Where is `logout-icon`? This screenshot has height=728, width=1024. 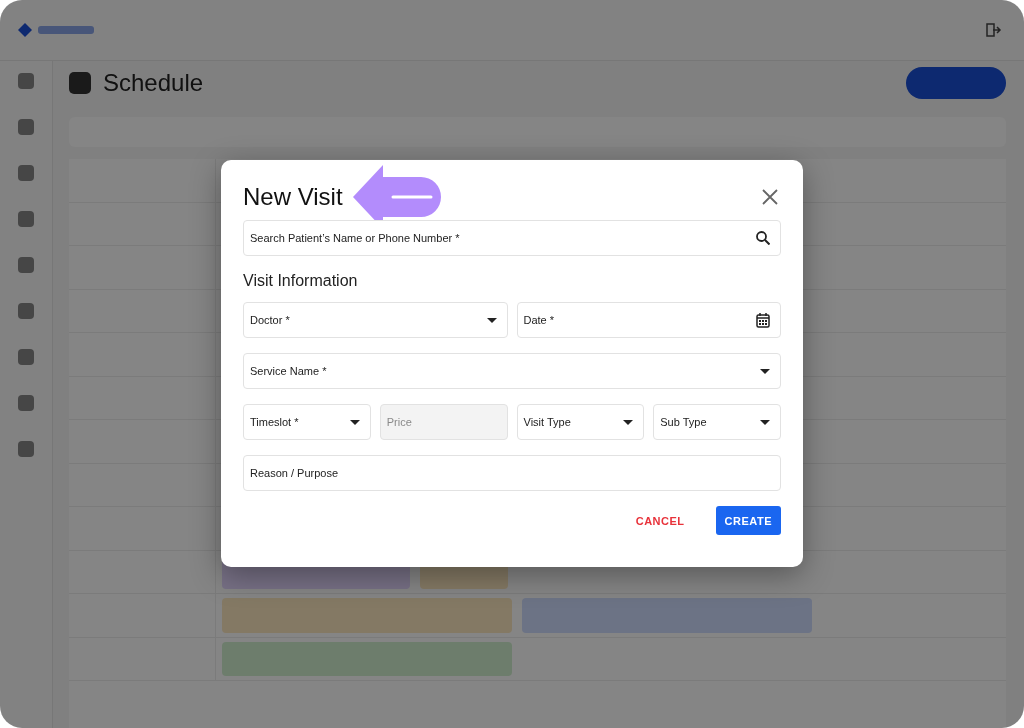
logout-icon is located at coordinates (994, 30).